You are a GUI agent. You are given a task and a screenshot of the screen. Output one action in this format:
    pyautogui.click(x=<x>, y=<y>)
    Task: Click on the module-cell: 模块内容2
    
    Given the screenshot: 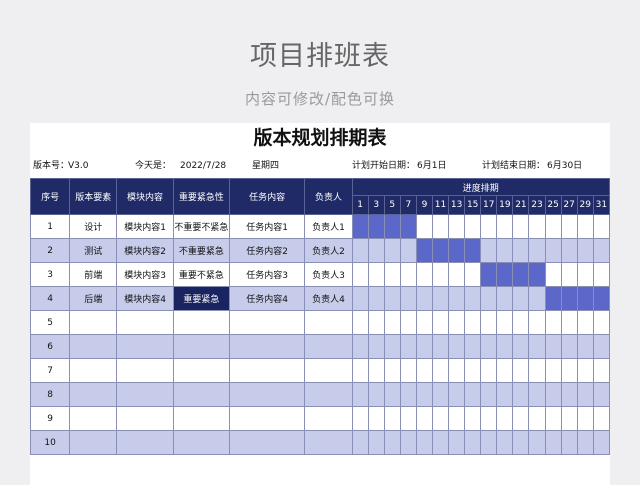 What is the action you would take?
    pyautogui.click(x=145, y=250)
    